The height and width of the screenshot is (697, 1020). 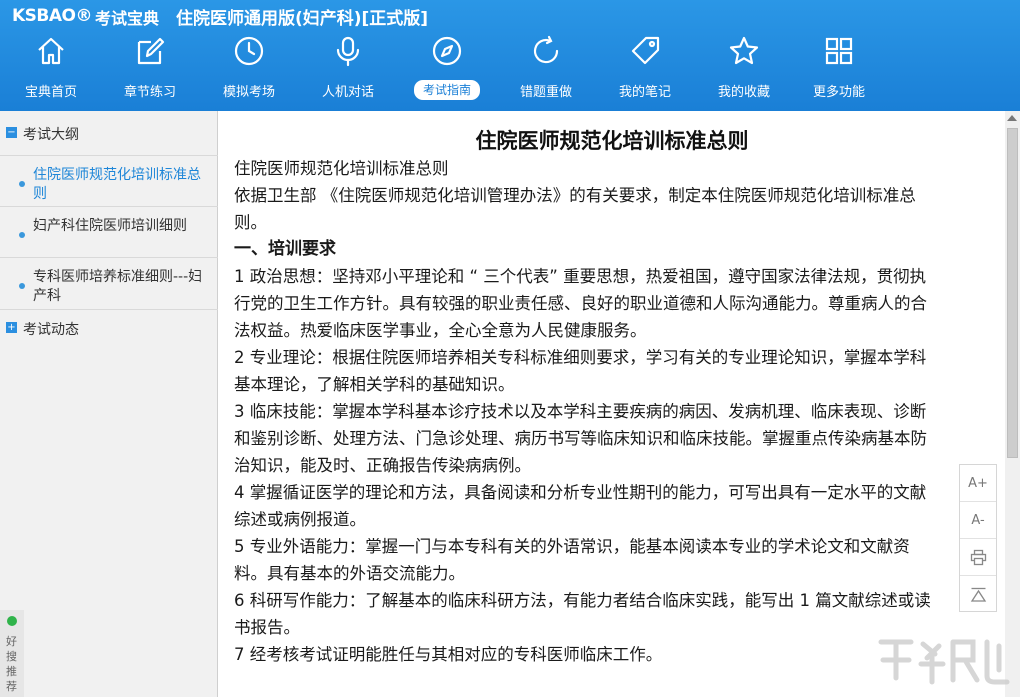 I want to click on compass-icon, so click(x=447, y=51).